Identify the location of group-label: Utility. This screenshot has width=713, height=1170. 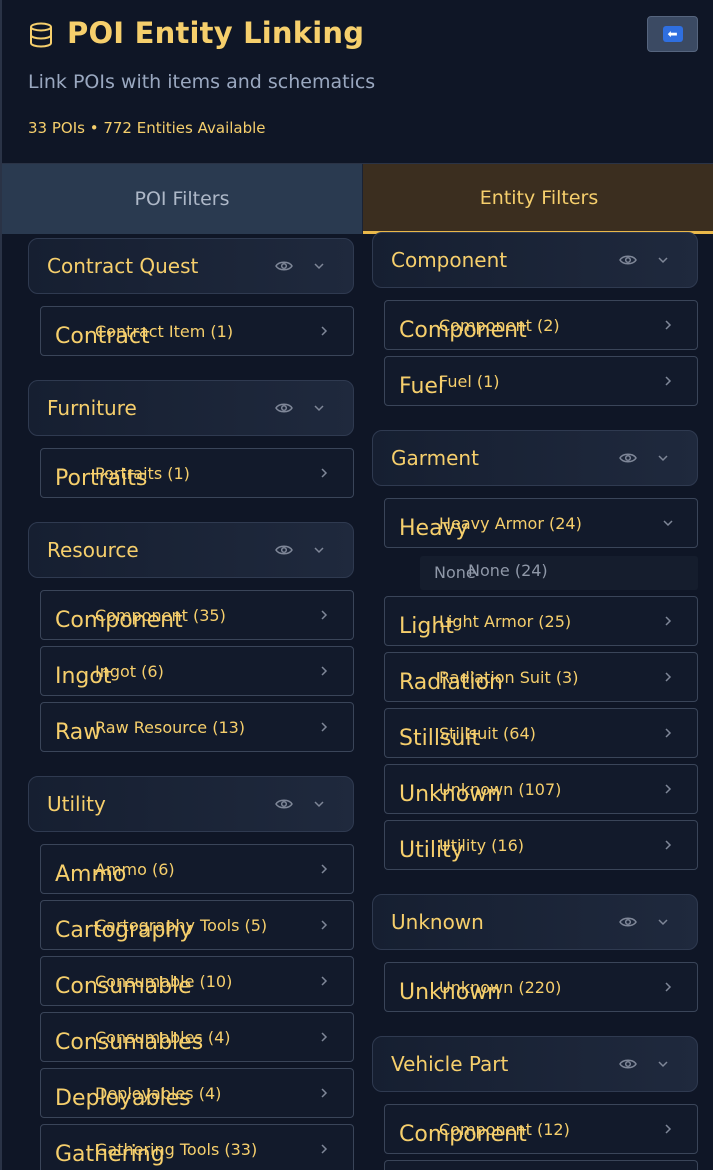
(76, 804).